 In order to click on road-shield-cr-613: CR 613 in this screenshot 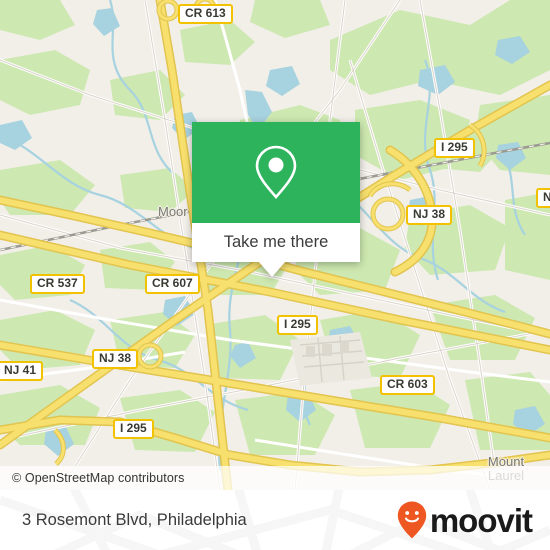, I will do `click(205, 14)`.